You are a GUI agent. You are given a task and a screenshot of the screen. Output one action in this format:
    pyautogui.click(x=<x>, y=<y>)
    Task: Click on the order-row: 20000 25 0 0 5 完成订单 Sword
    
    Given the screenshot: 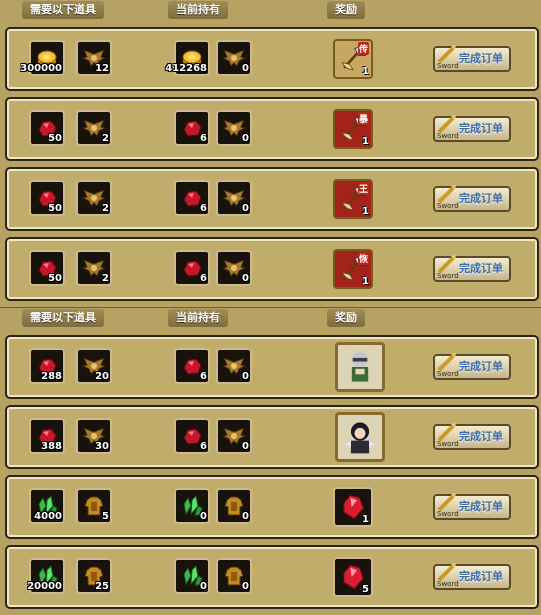 What is the action you would take?
    pyautogui.click(x=272, y=577)
    